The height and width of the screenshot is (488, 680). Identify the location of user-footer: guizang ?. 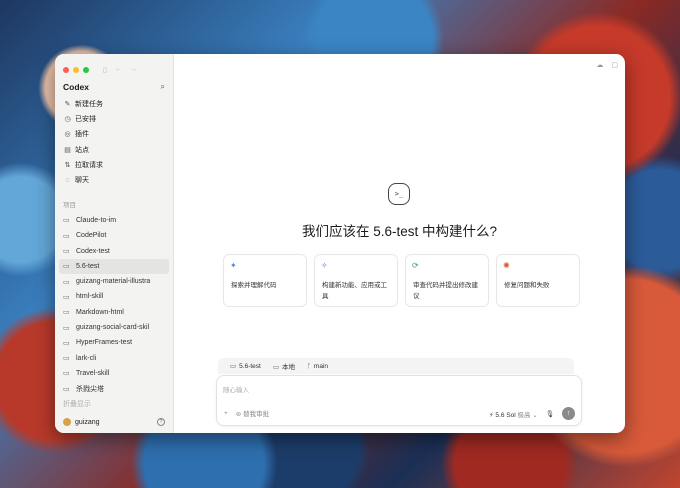
(114, 422).